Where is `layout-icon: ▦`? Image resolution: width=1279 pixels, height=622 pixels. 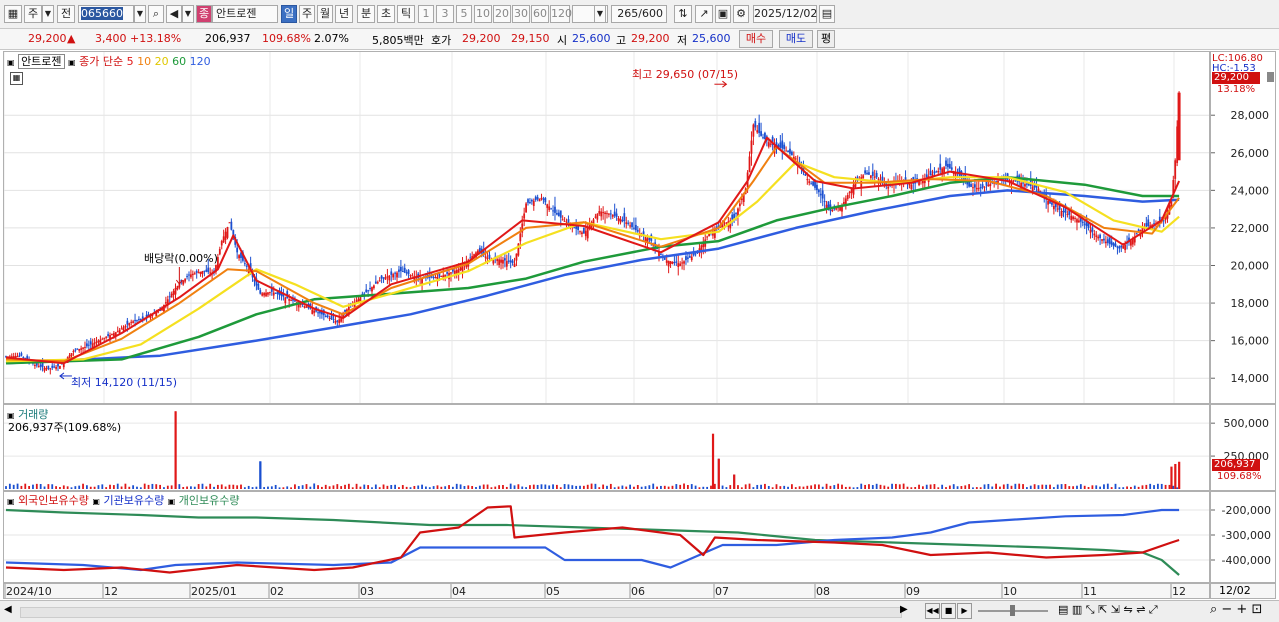
layout-icon: ▦ is located at coordinates (13, 14).